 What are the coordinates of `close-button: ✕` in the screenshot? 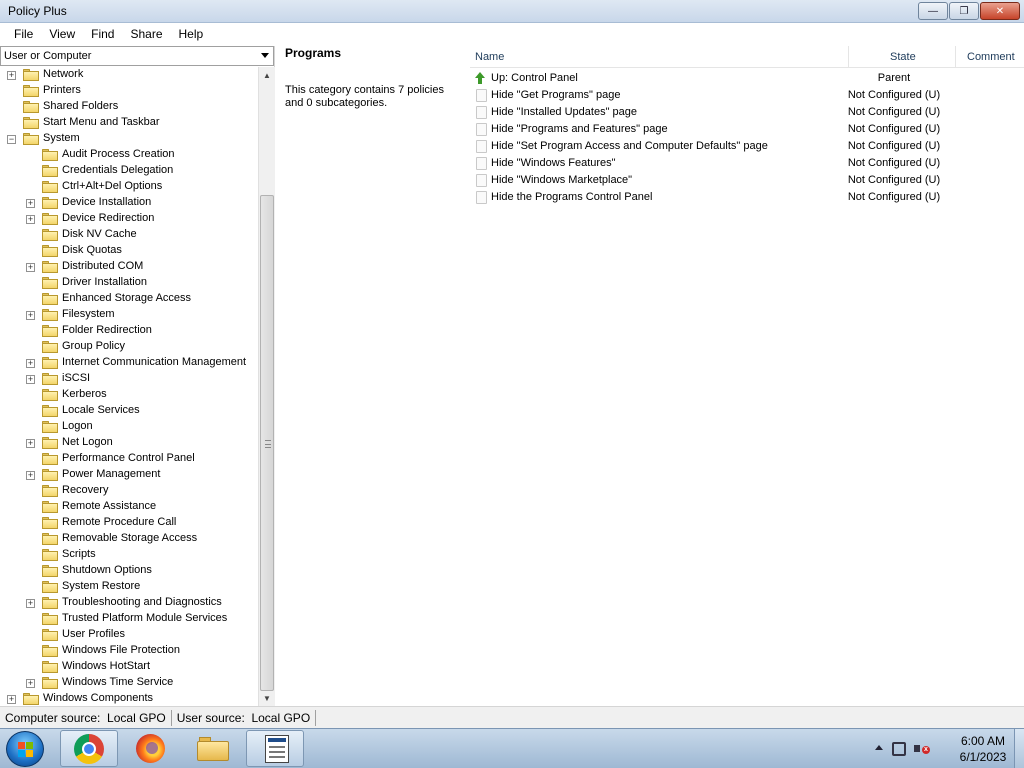 It's located at (1000, 11).